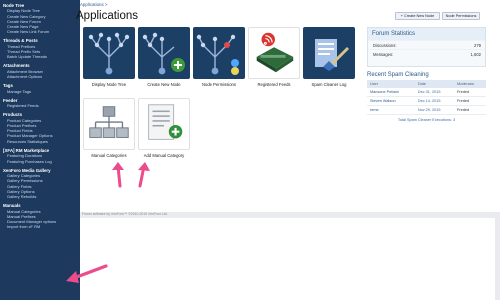  I want to click on create-node-icon, so click(164, 53).